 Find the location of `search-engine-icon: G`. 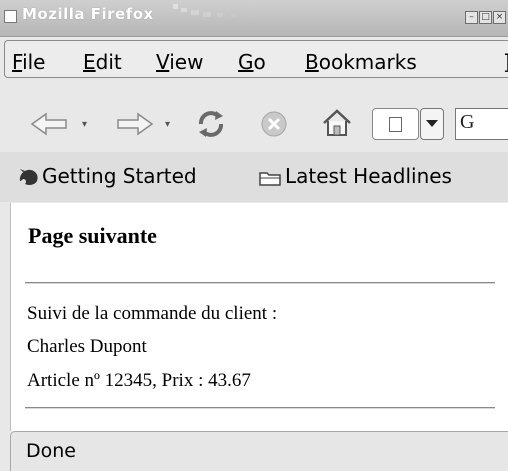

search-engine-icon: G is located at coordinates (467, 122).